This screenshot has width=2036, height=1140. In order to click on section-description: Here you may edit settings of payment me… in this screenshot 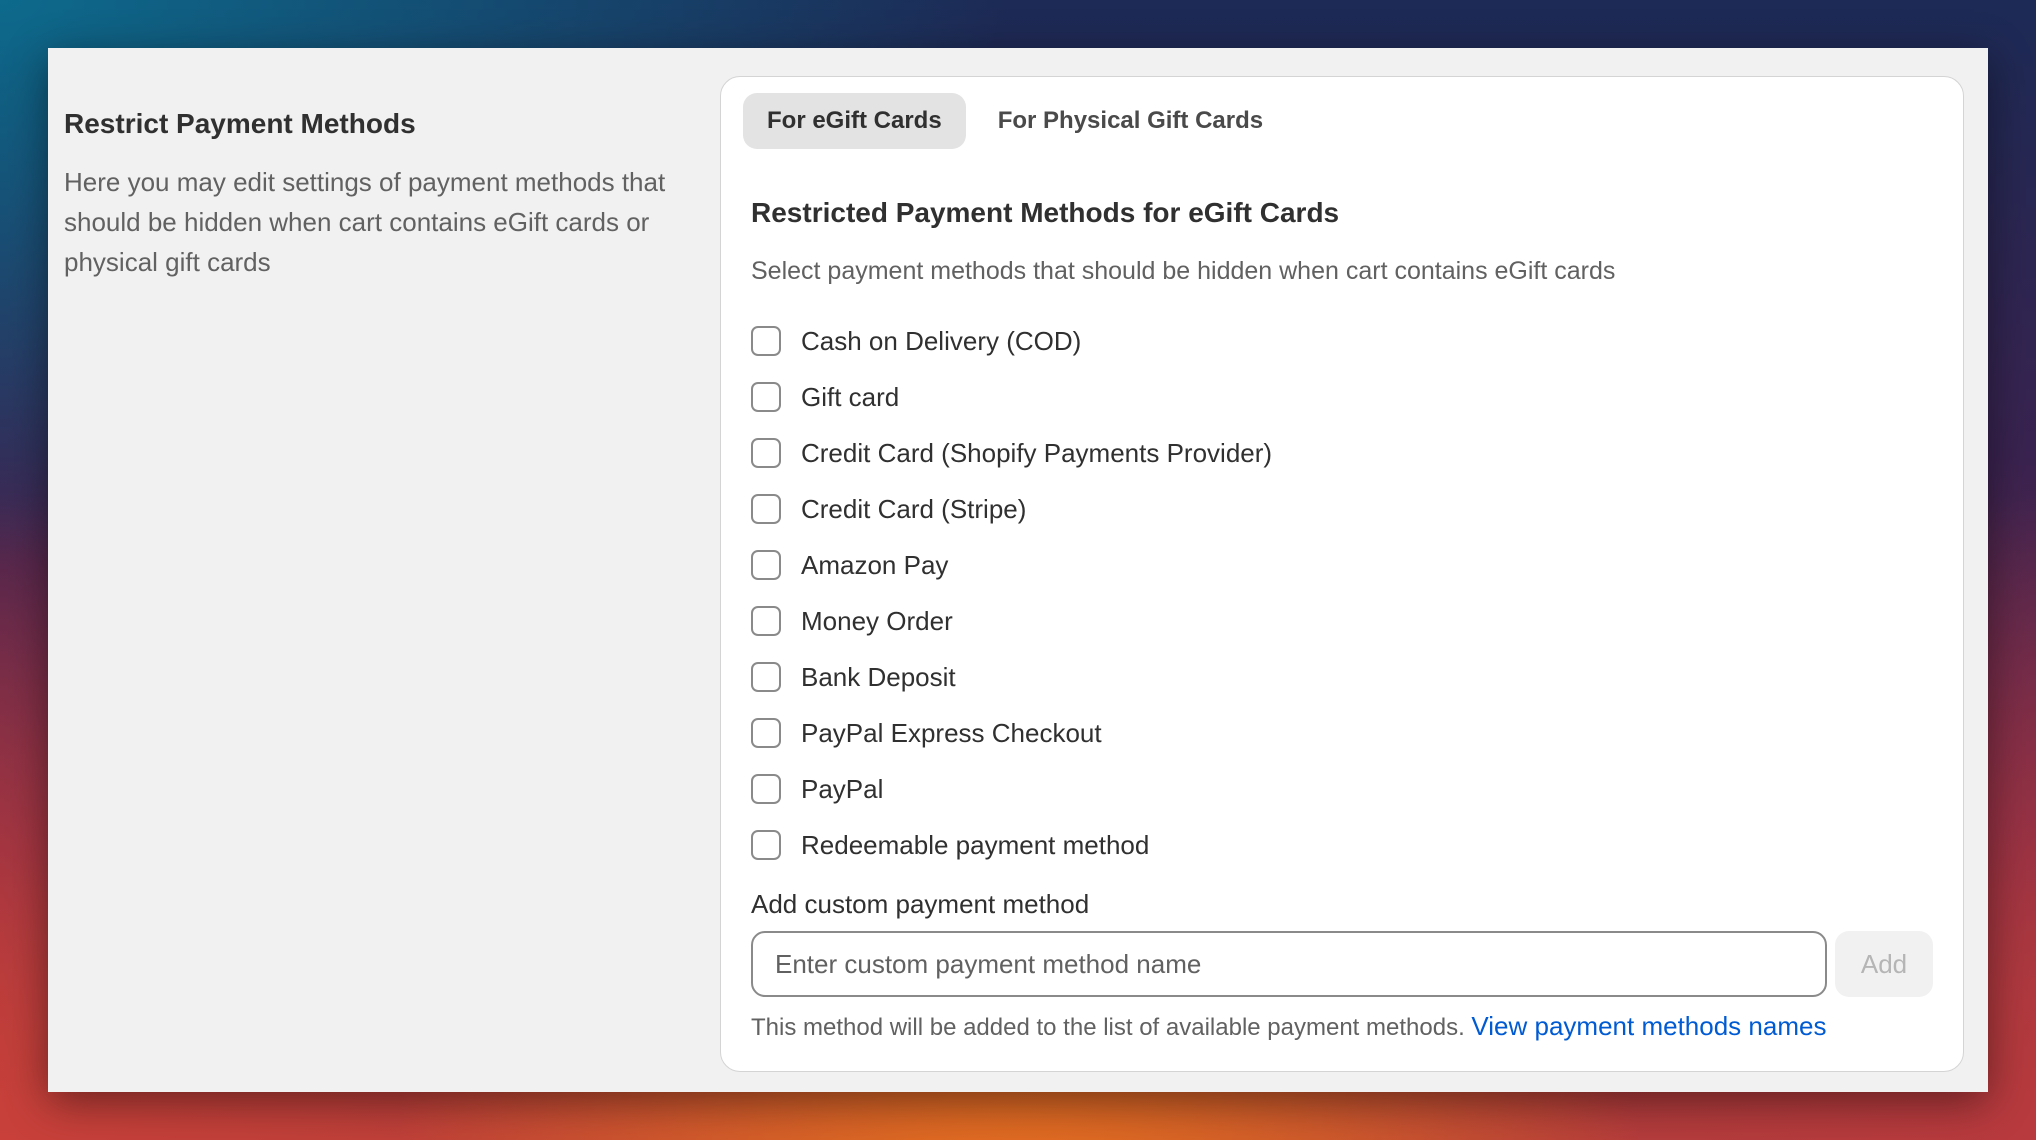, I will do `click(365, 222)`.